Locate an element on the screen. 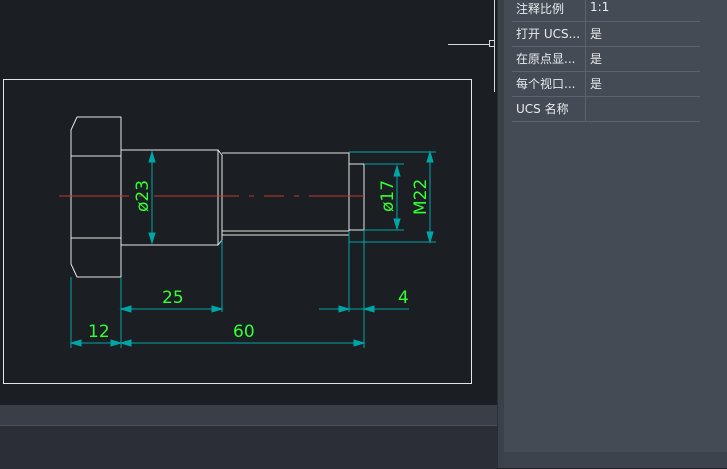  prop-row-annotation-scale: 注释比例 1:1 is located at coordinates (606, 11).